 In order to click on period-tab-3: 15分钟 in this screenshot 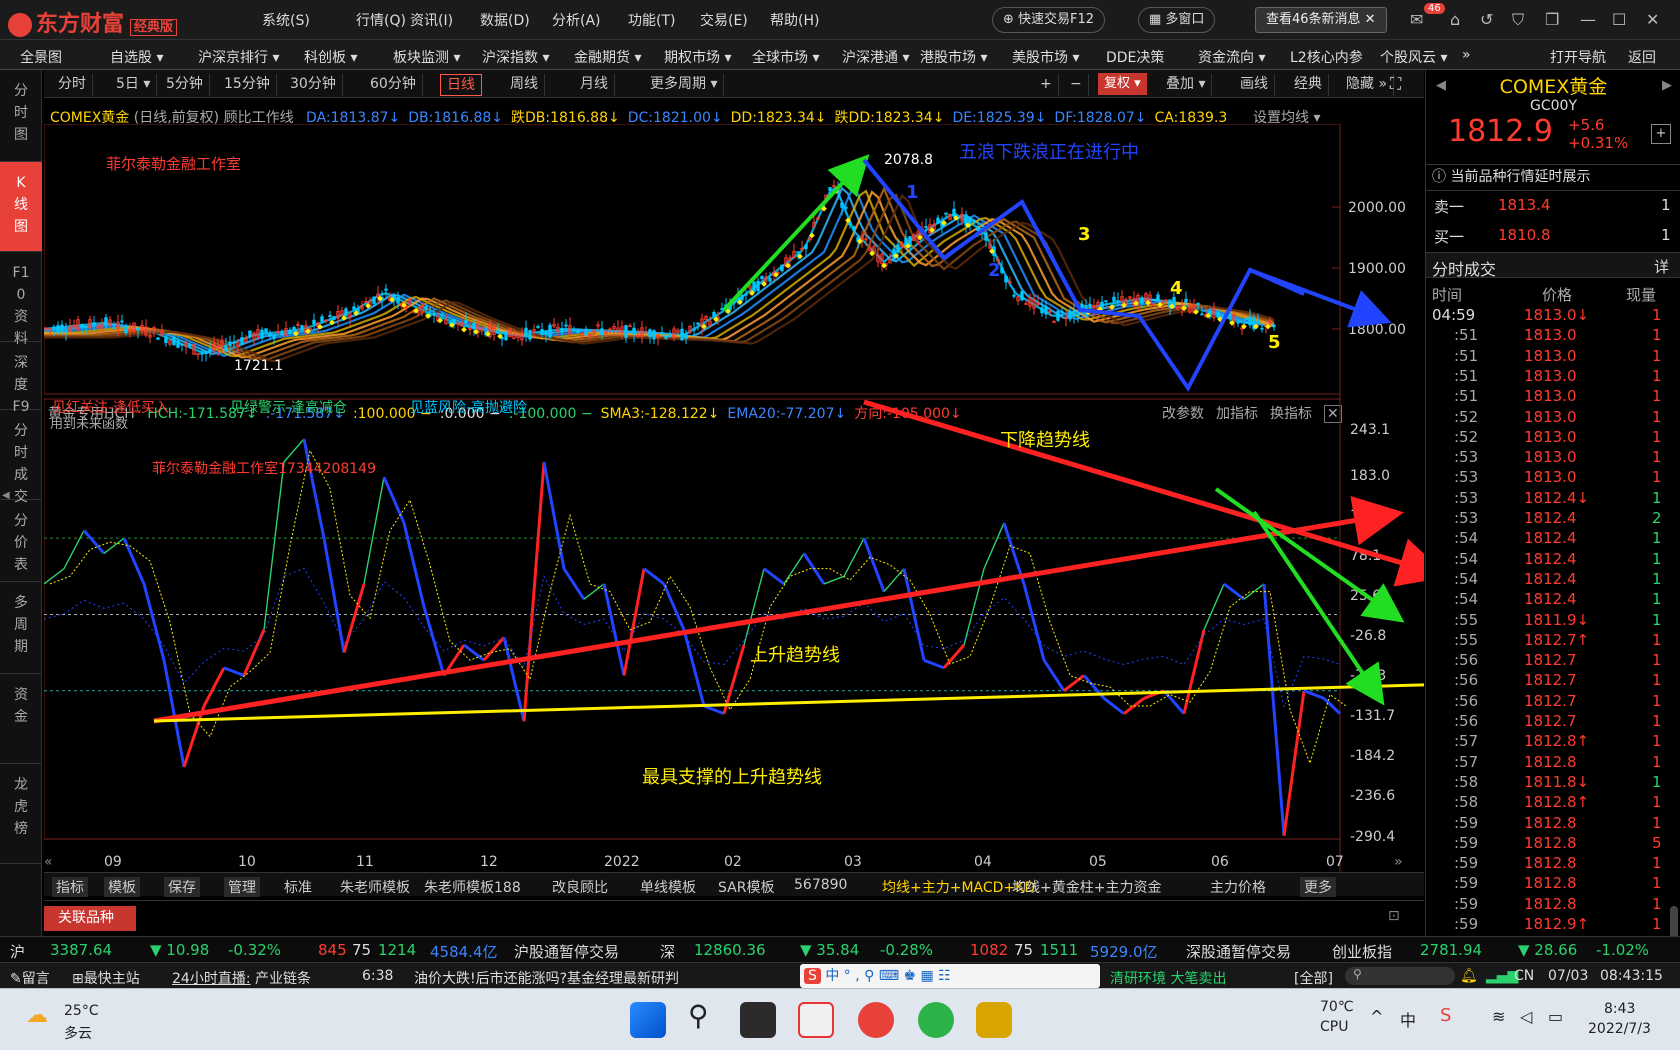, I will do `click(247, 85)`.